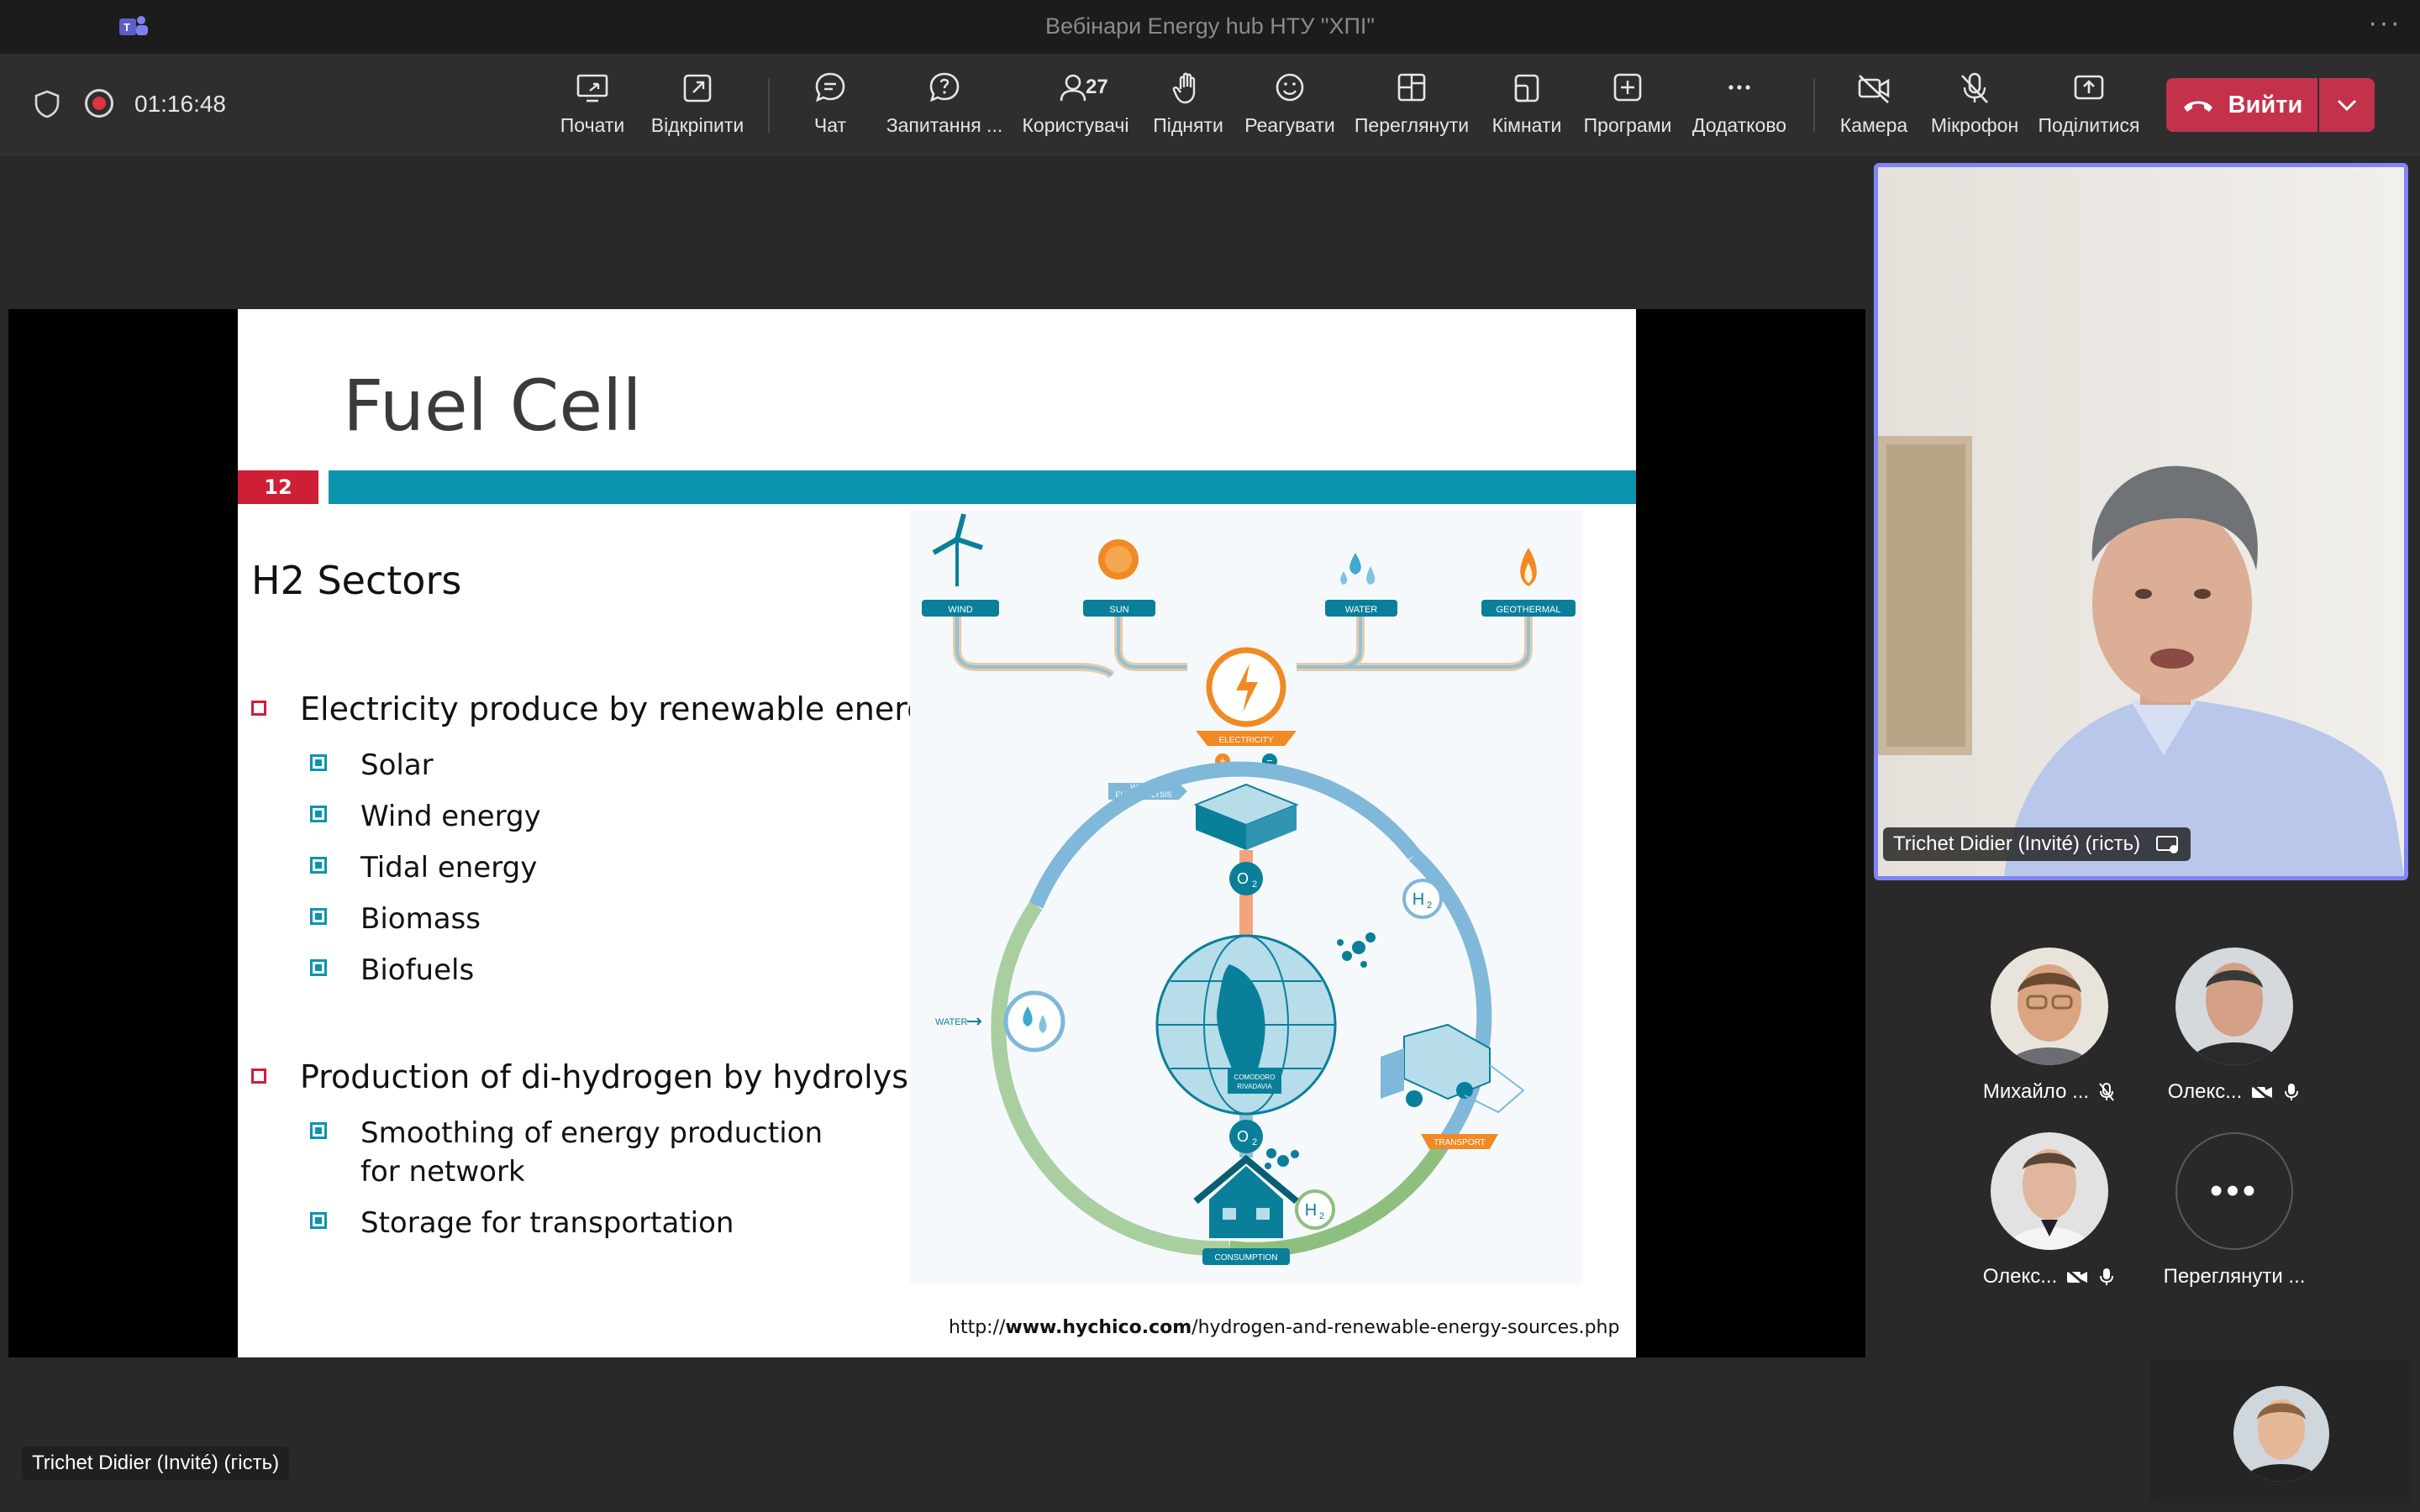 This screenshot has width=2420, height=1512. What do you see at coordinates (1118, 610) in the screenshot?
I see `sun-label: SUN` at bounding box center [1118, 610].